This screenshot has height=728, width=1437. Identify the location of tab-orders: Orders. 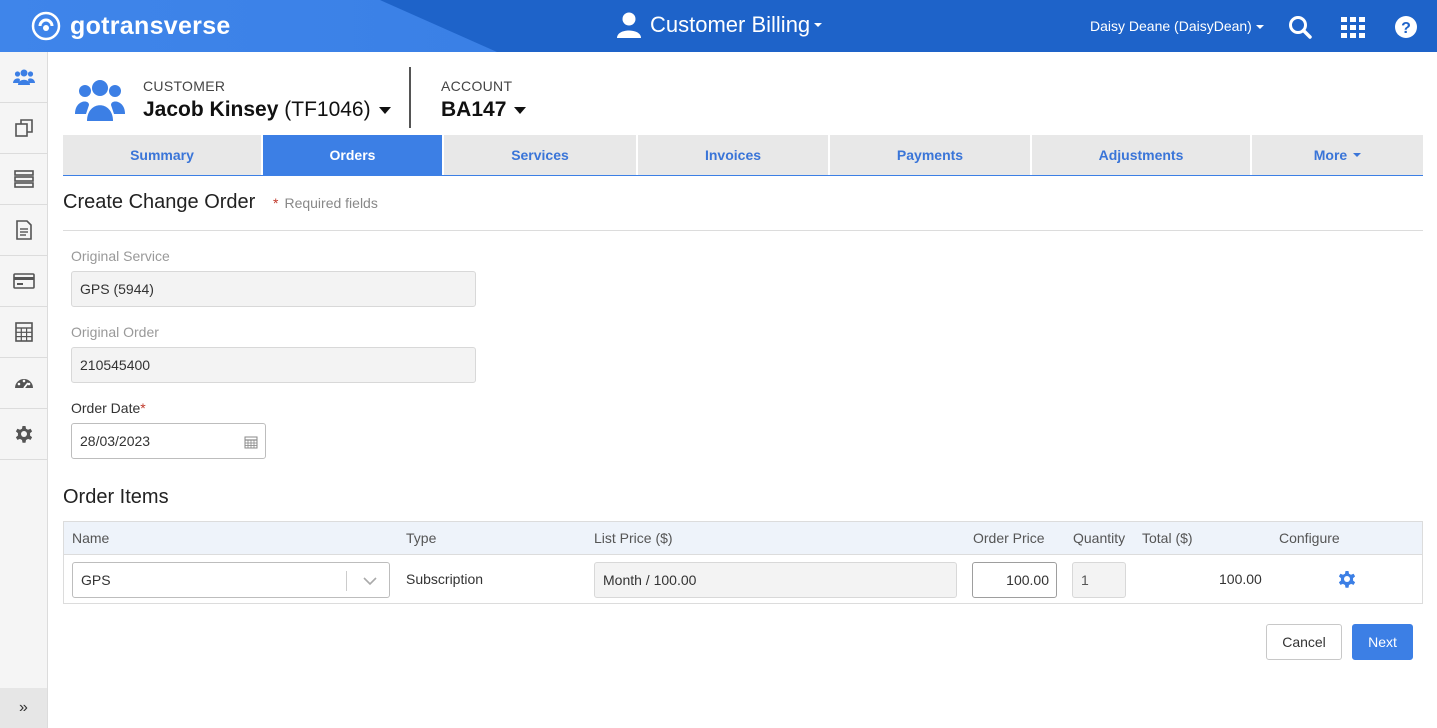
(353, 155).